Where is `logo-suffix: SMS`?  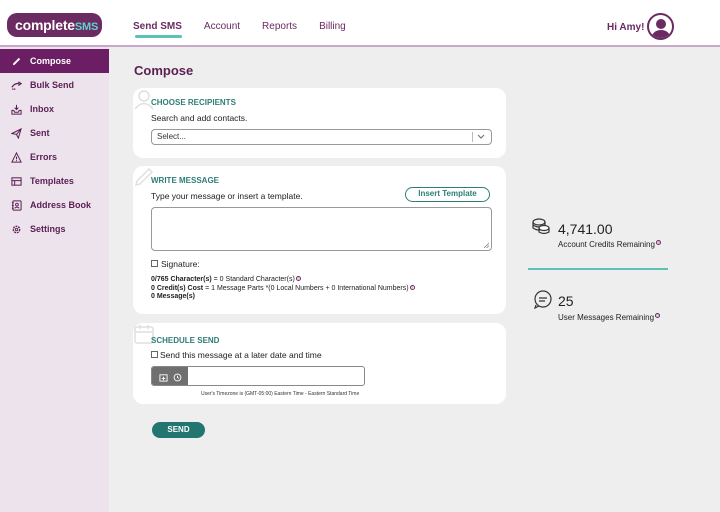 logo-suffix: SMS is located at coordinates (86, 27).